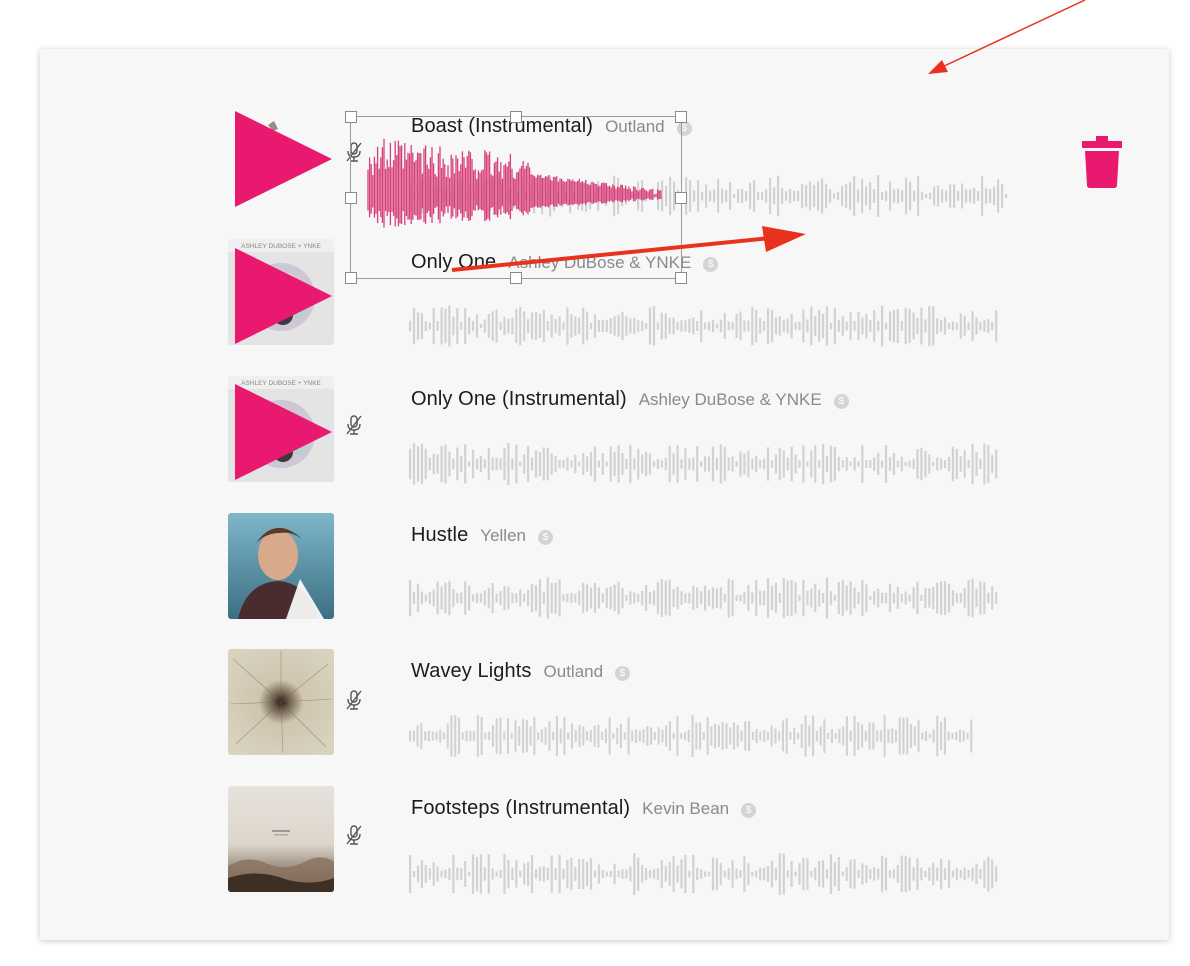  What do you see at coordinates (471, 671) in the screenshot?
I see `track-title: Wavey Lights` at bounding box center [471, 671].